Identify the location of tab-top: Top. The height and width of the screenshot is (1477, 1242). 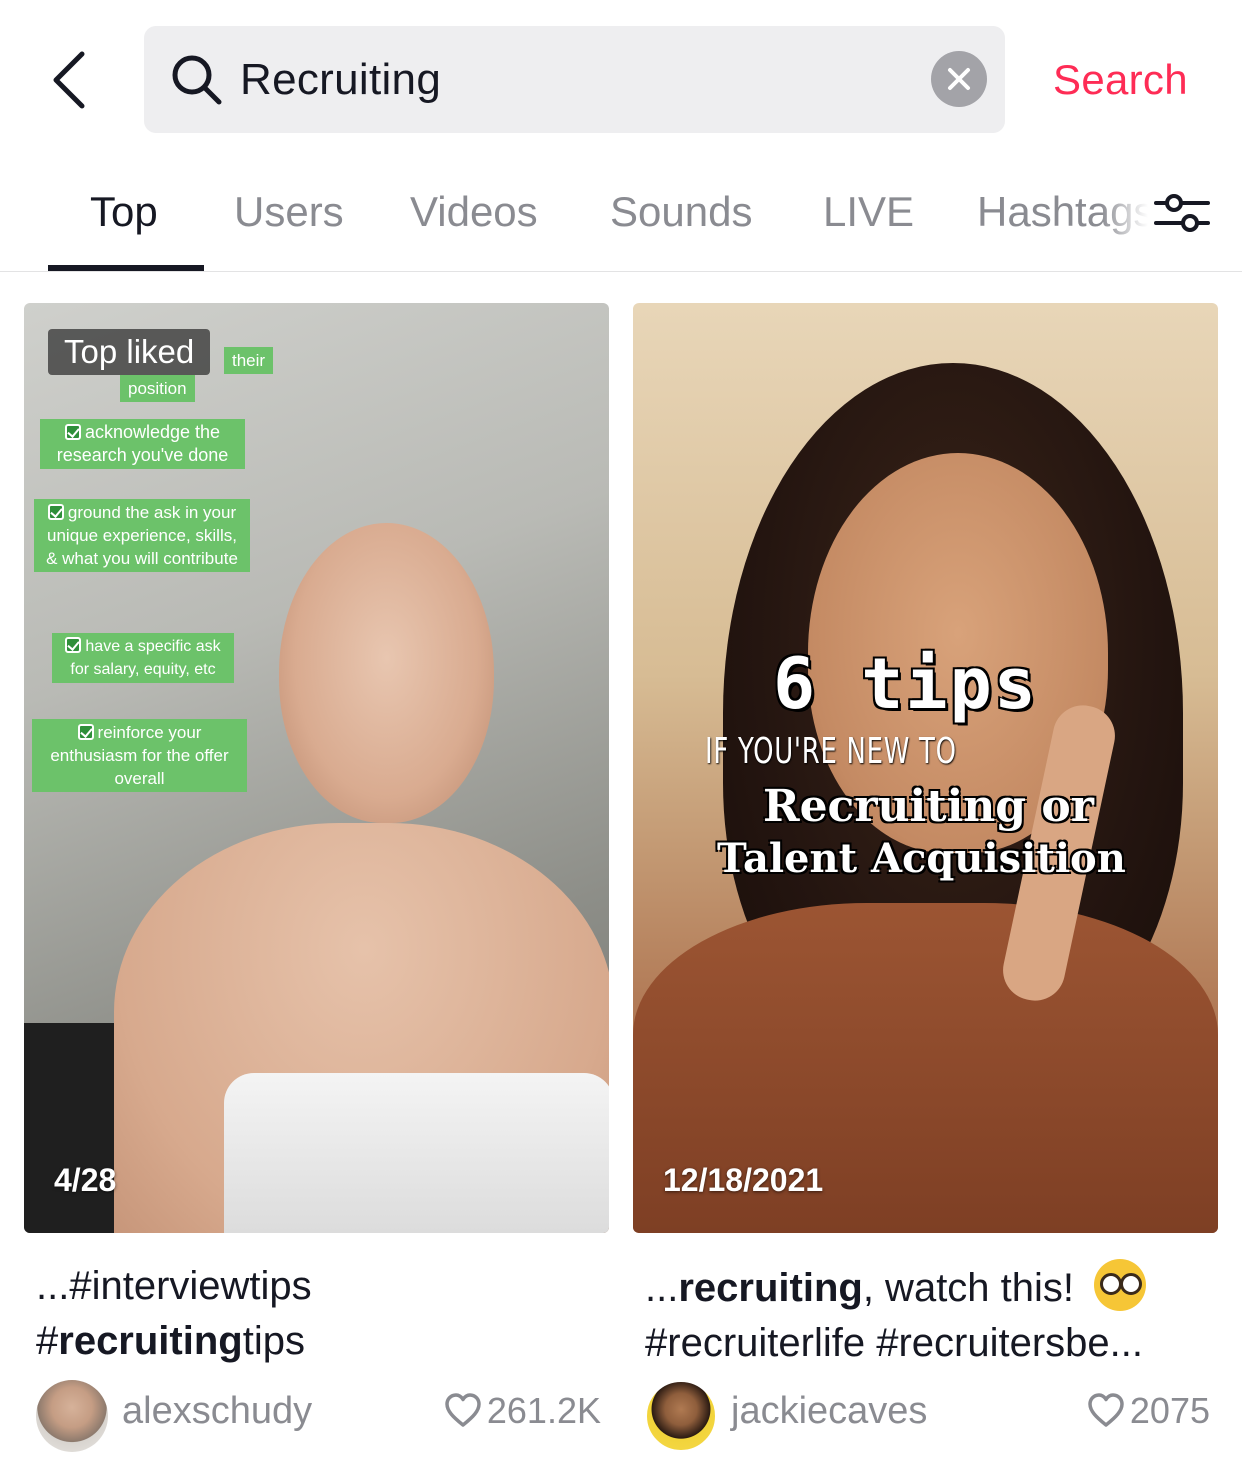
(124, 212).